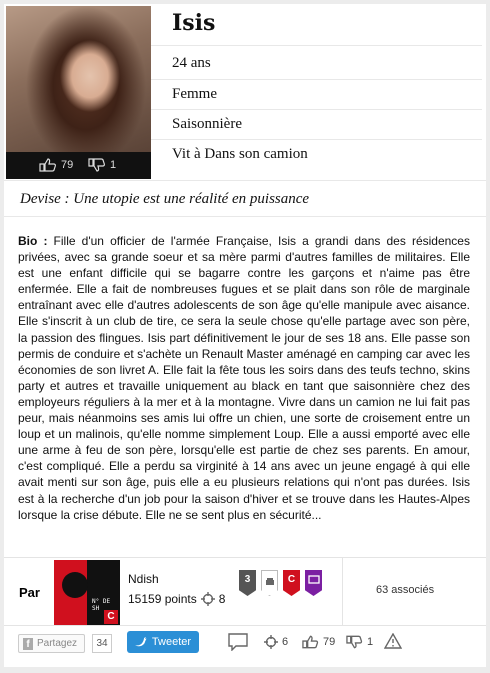  What do you see at coordinates (240, 154) in the screenshot?
I see `profile-location: Vit à Dans son camion` at bounding box center [240, 154].